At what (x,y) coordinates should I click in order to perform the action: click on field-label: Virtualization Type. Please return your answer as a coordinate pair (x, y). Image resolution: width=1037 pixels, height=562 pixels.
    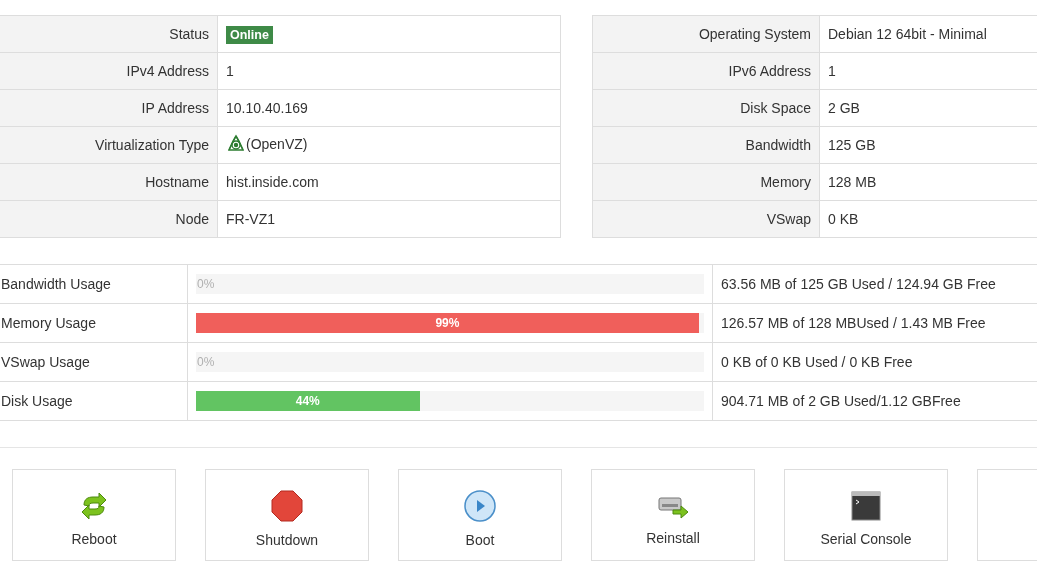
    Looking at the image, I should click on (109, 145).